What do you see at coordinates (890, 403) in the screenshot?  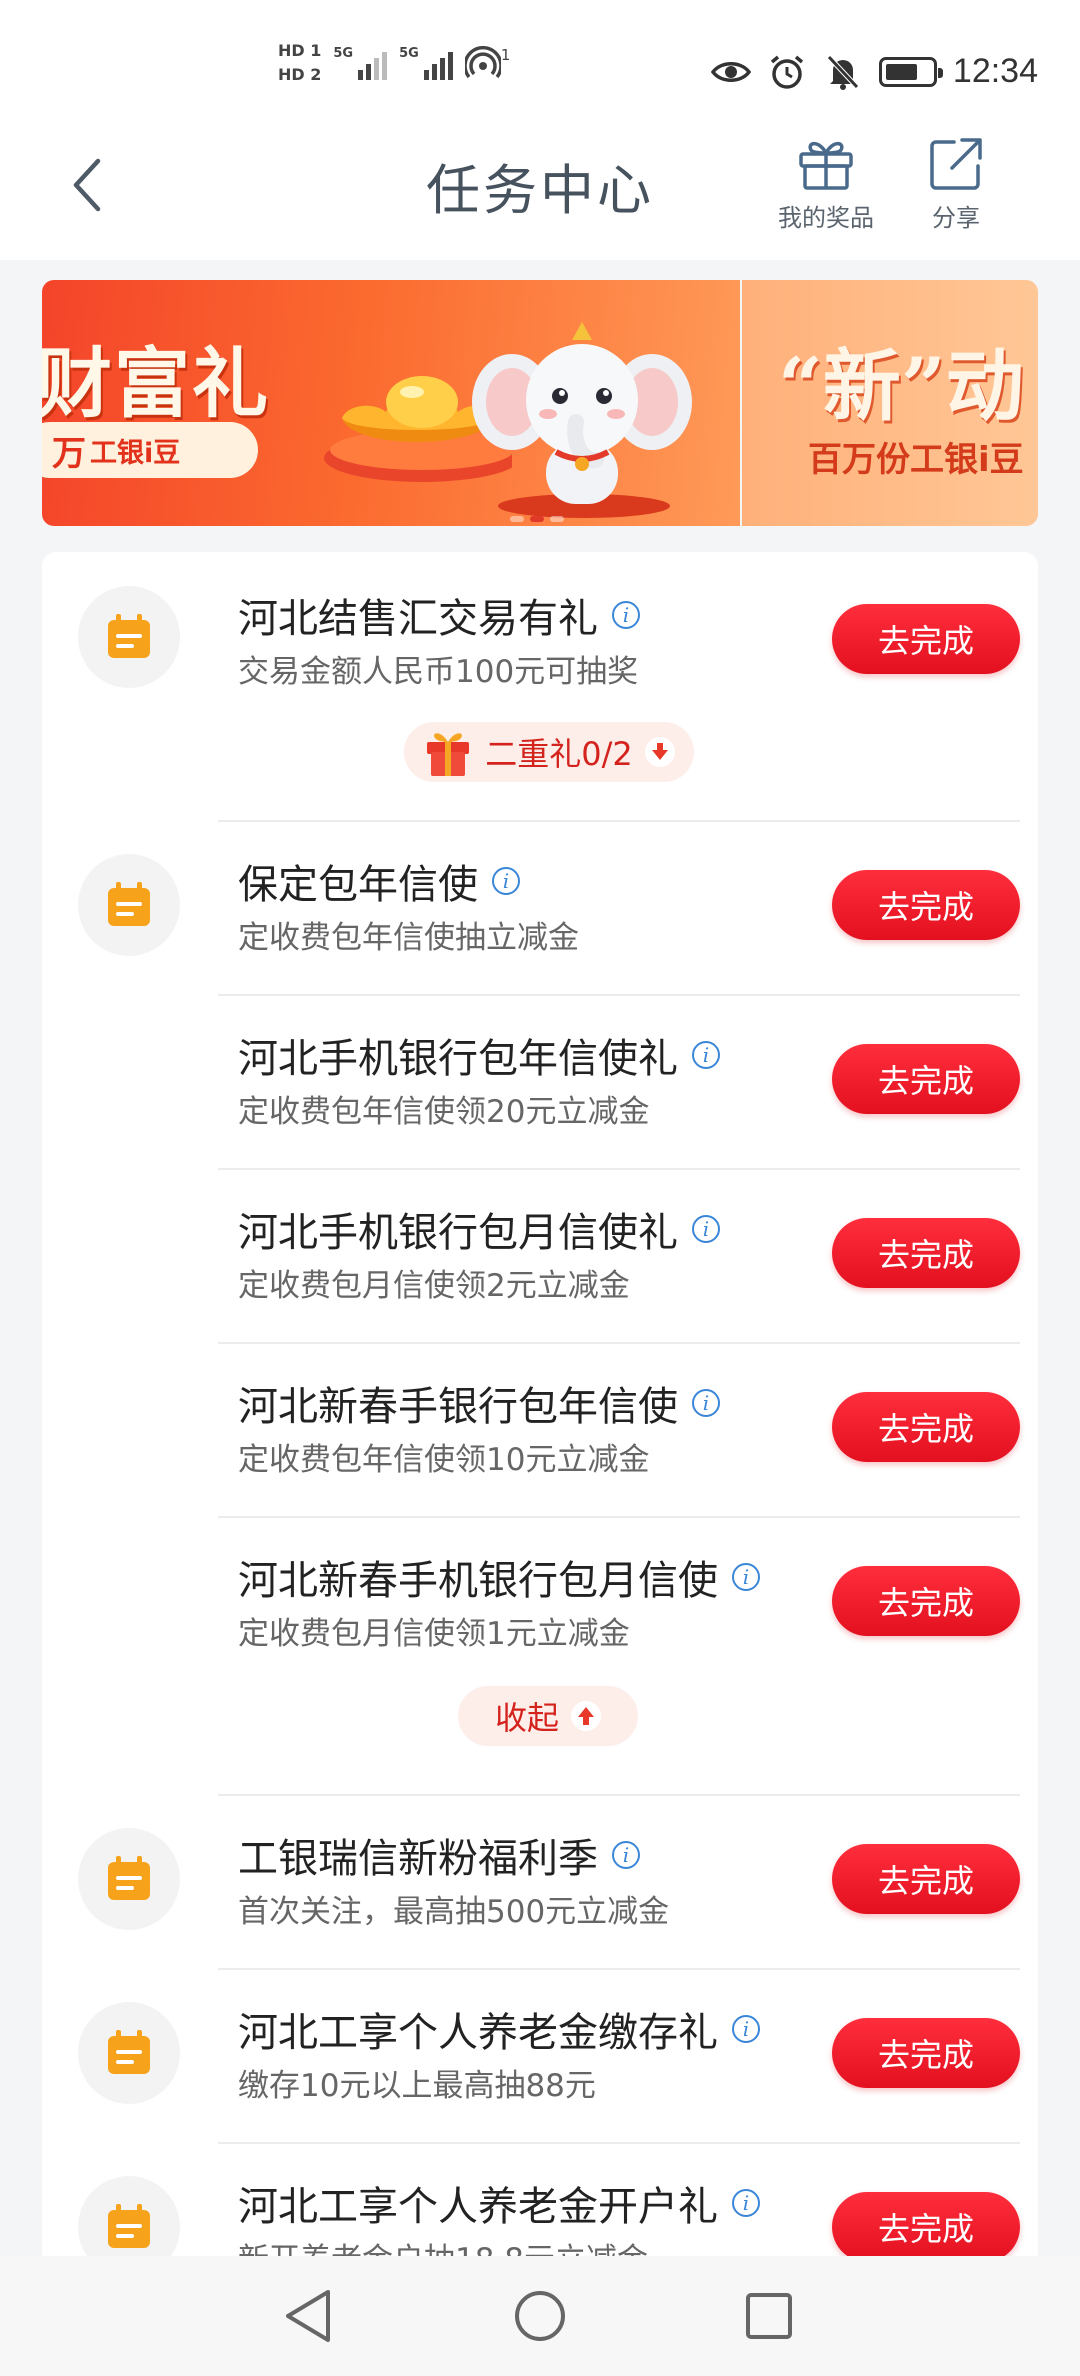 I see `banner-slide-new: “新”动 百万份工银i豆` at bounding box center [890, 403].